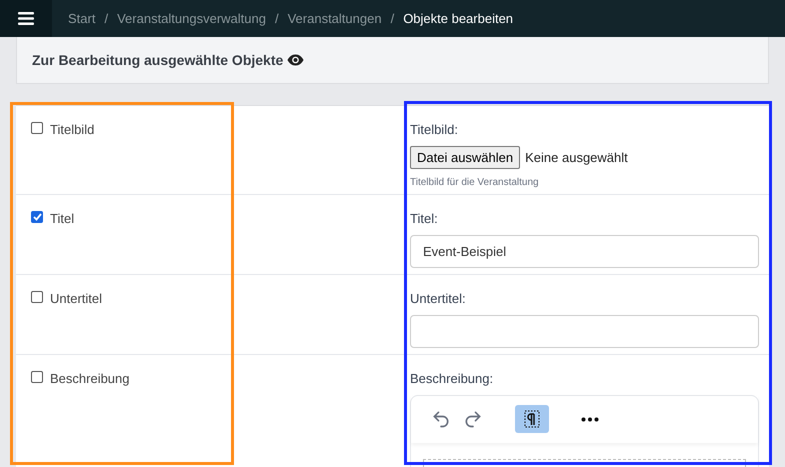 Image resolution: width=785 pixels, height=467 pixels. I want to click on field-label: Beschreibung:, so click(452, 379).